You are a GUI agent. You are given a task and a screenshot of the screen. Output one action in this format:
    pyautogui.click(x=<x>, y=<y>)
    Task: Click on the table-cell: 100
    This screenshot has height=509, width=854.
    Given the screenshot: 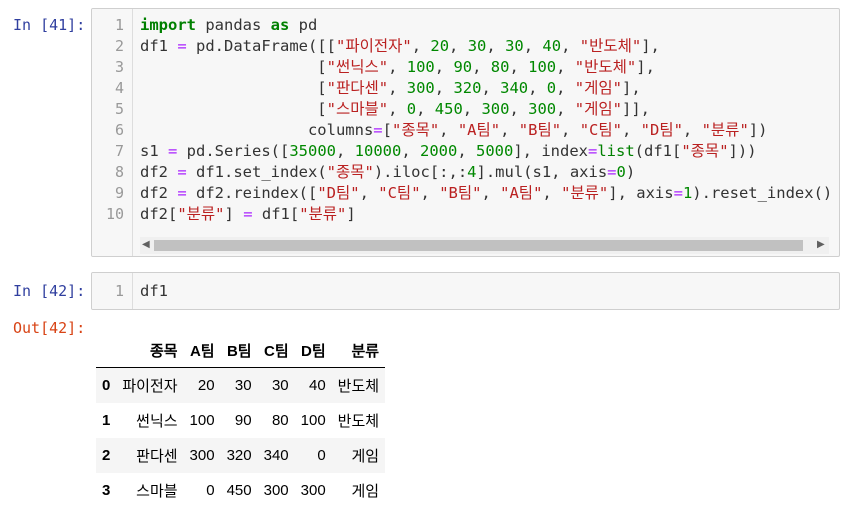 What is the action you would take?
    pyautogui.click(x=313, y=420)
    